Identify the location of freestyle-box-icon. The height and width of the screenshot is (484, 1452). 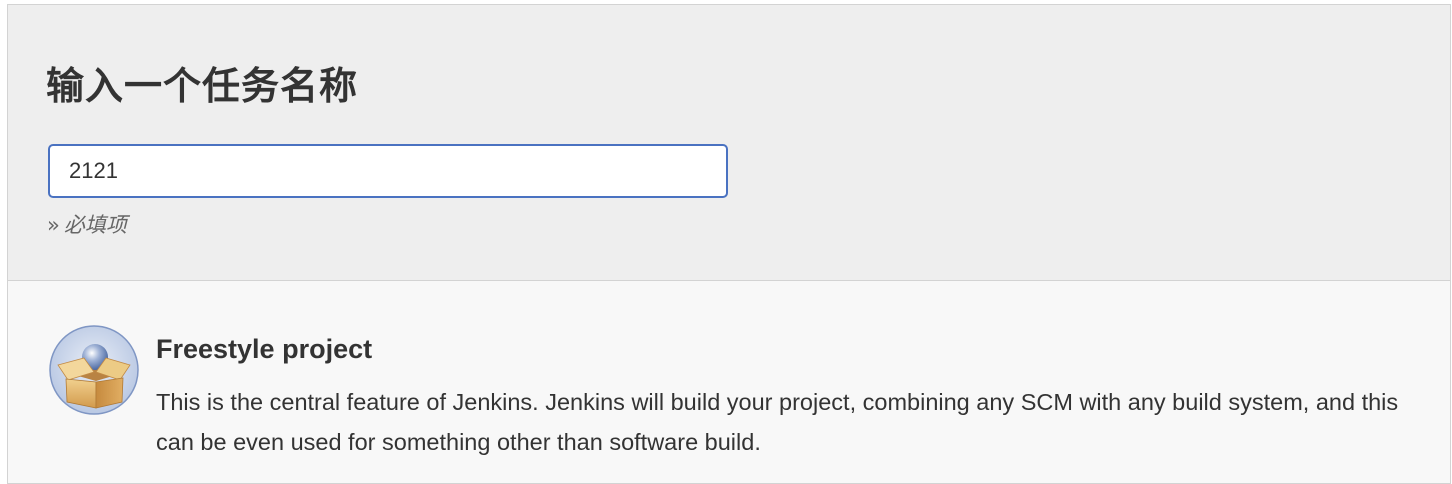
(94, 370).